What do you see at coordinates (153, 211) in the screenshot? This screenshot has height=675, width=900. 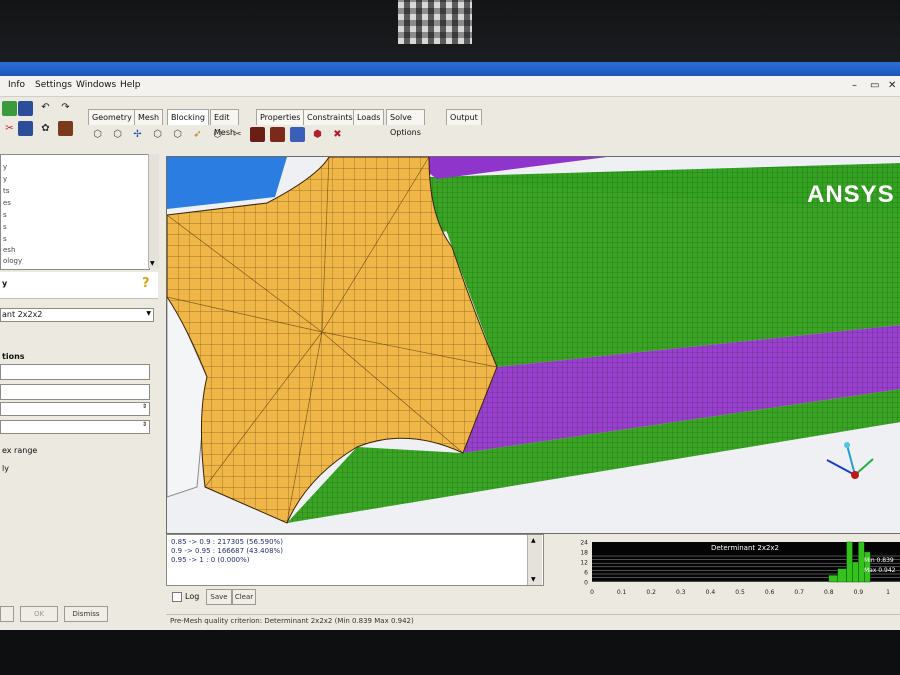 I see `tree-scrollbar: ▼` at bounding box center [153, 211].